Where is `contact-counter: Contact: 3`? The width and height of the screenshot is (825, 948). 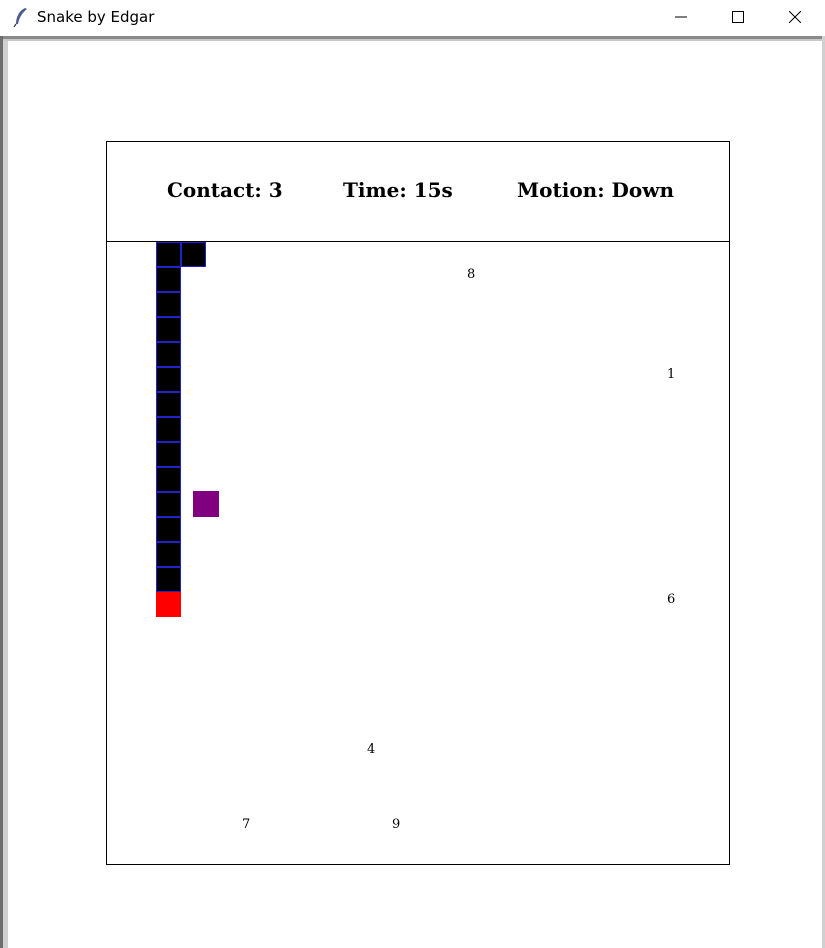
contact-counter: Contact: 3 is located at coordinates (225, 190).